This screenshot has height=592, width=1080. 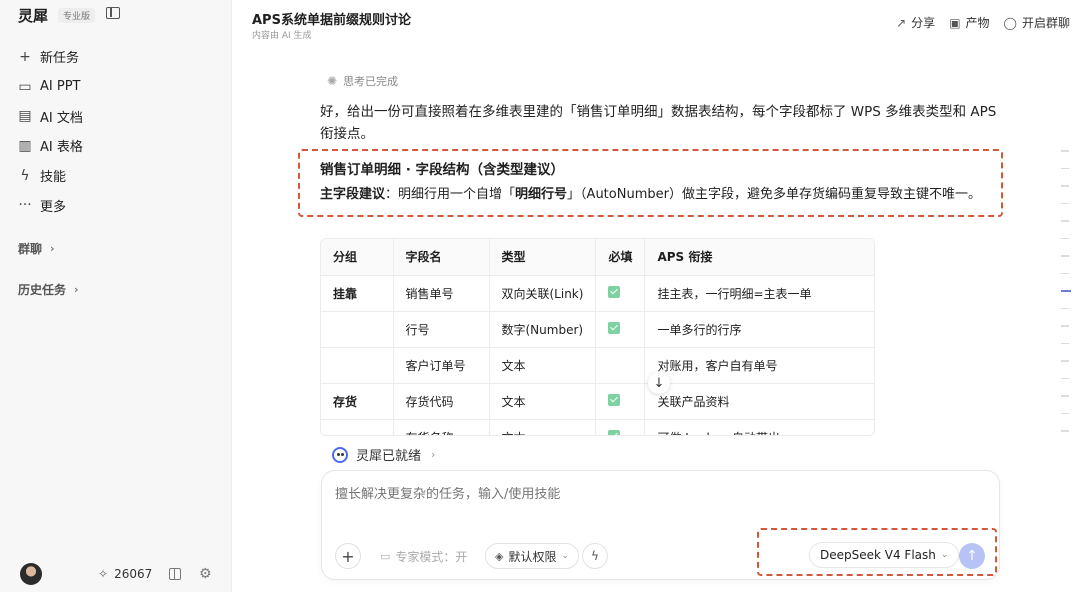 What do you see at coordinates (385, 556) in the screenshot?
I see `monitor-icon: ▭` at bounding box center [385, 556].